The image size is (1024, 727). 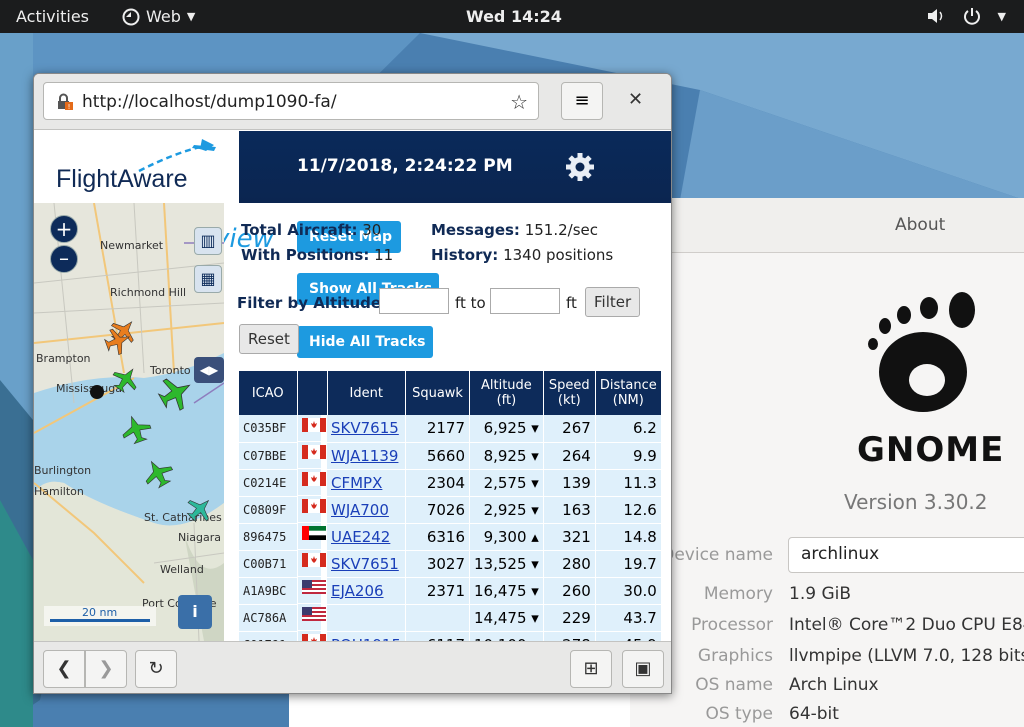 What do you see at coordinates (569, 618) in the screenshot?
I see `speed-cell: 229` at bounding box center [569, 618].